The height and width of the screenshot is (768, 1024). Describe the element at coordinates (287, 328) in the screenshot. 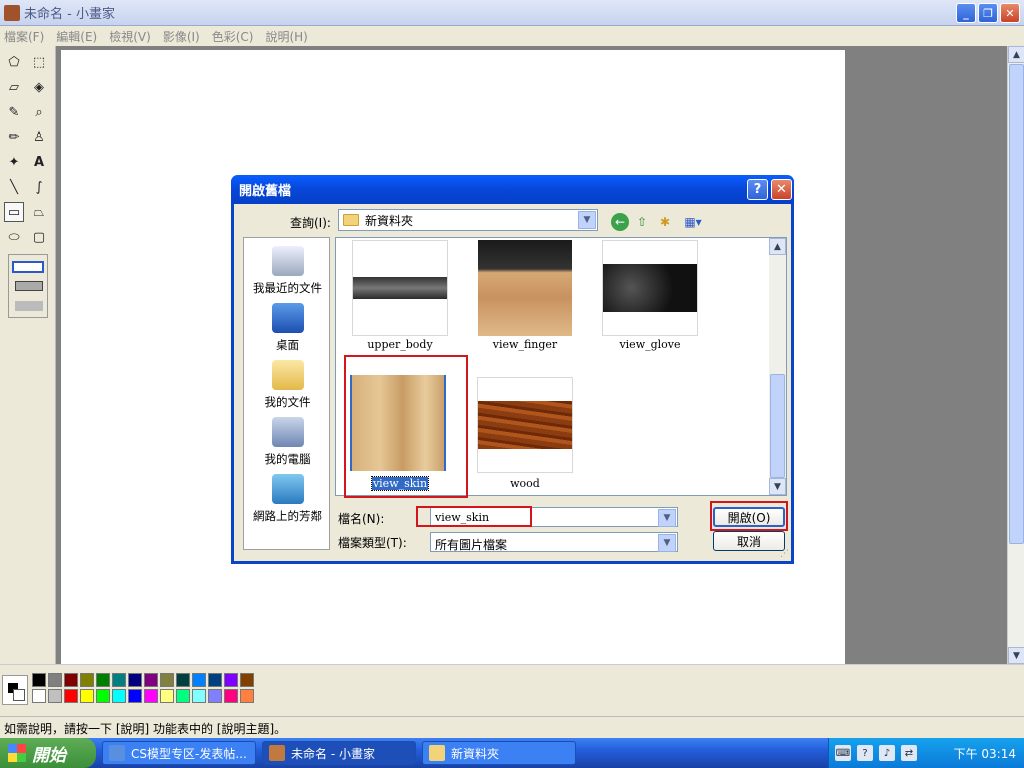

I see `place-desktop: 桌面` at that location.